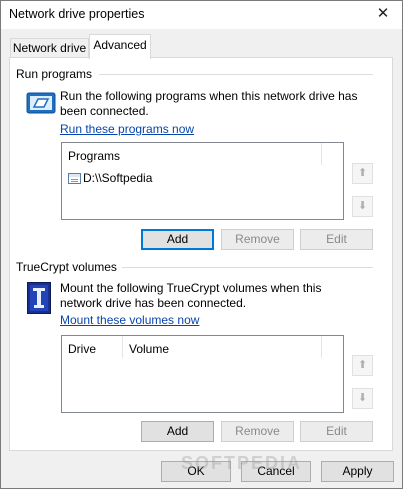  I want to click on column-header-volume: Volume, so click(149, 349).